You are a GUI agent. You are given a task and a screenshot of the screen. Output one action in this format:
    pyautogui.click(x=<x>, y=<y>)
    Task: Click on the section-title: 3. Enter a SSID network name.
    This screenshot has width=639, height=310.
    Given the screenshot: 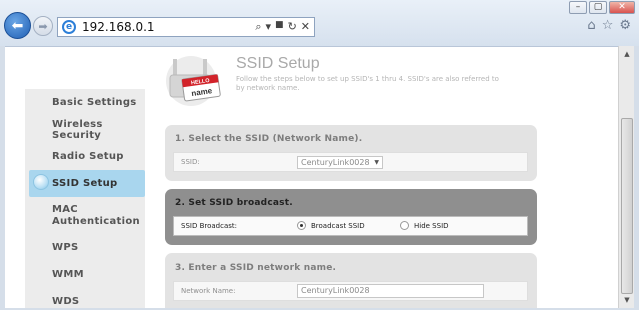 What is the action you would take?
    pyautogui.click(x=256, y=268)
    